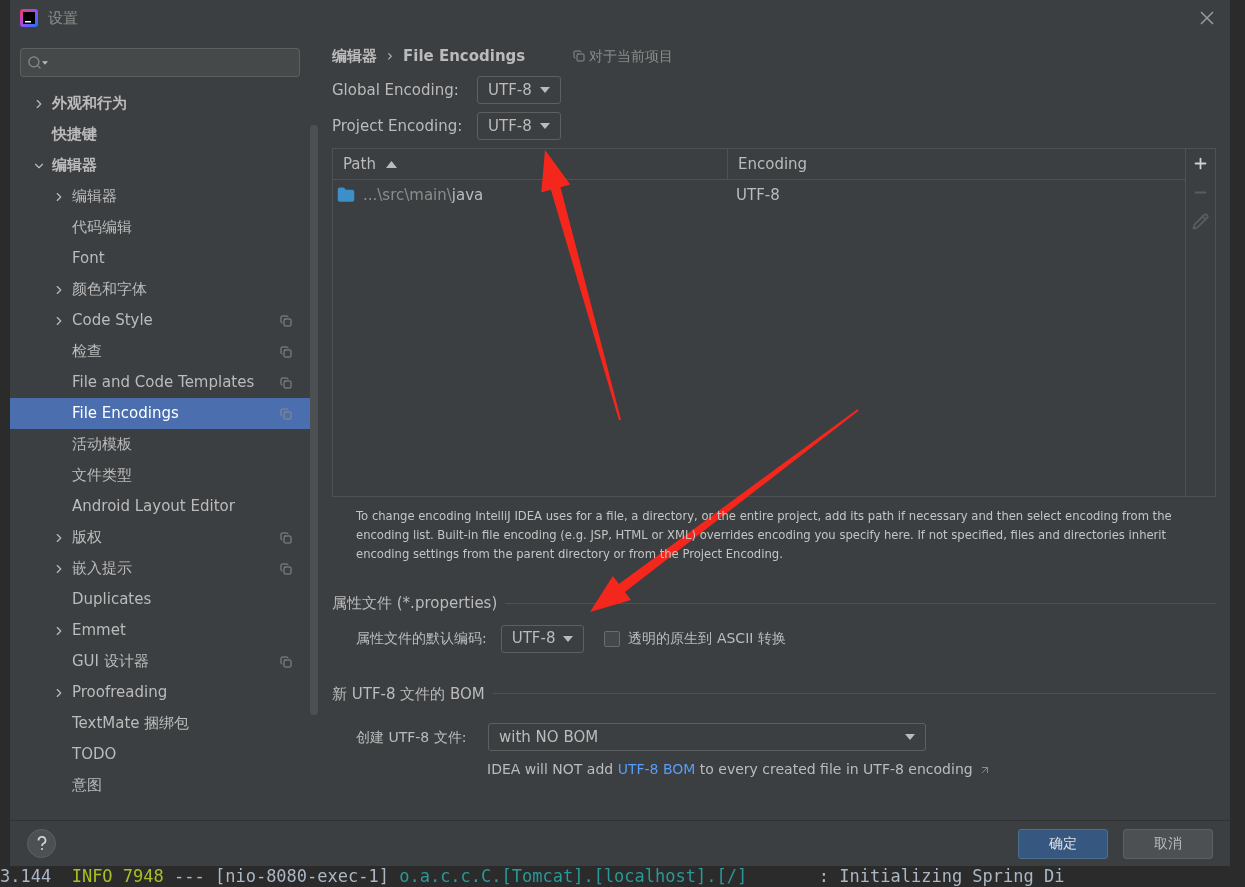 This screenshot has width=1245, height=887. Describe the element at coordinates (395, 90) in the screenshot. I see `field-label: Global Encoding:` at that location.